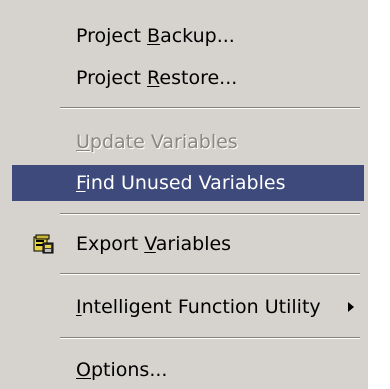 This screenshot has height=389, width=390. Describe the element at coordinates (351, 307) in the screenshot. I see `submenu-arrow-icon` at that location.